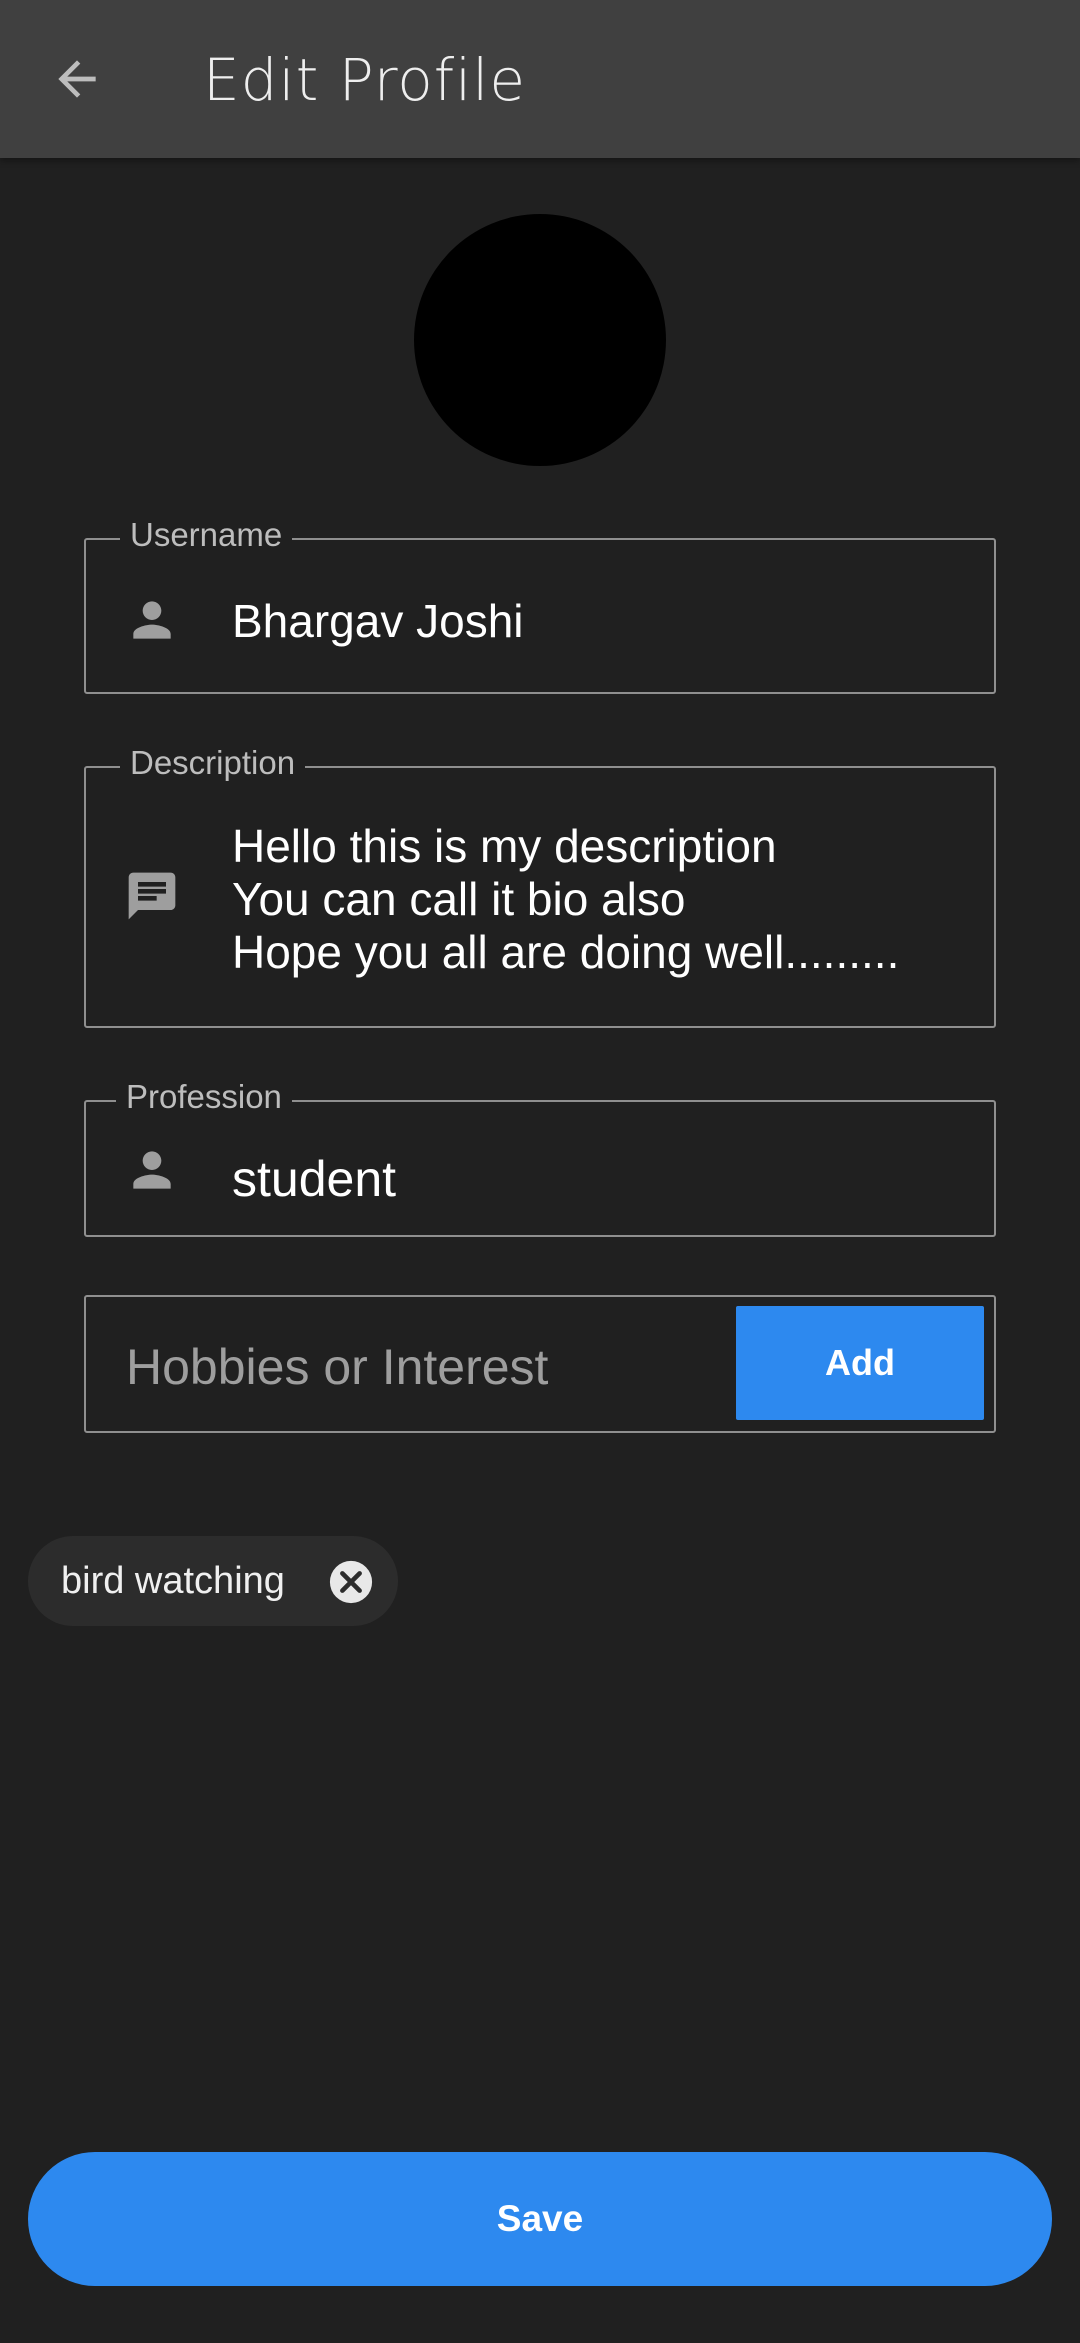  What do you see at coordinates (173, 1581) in the screenshot?
I see `hobby-chip-label: bird watching` at bounding box center [173, 1581].